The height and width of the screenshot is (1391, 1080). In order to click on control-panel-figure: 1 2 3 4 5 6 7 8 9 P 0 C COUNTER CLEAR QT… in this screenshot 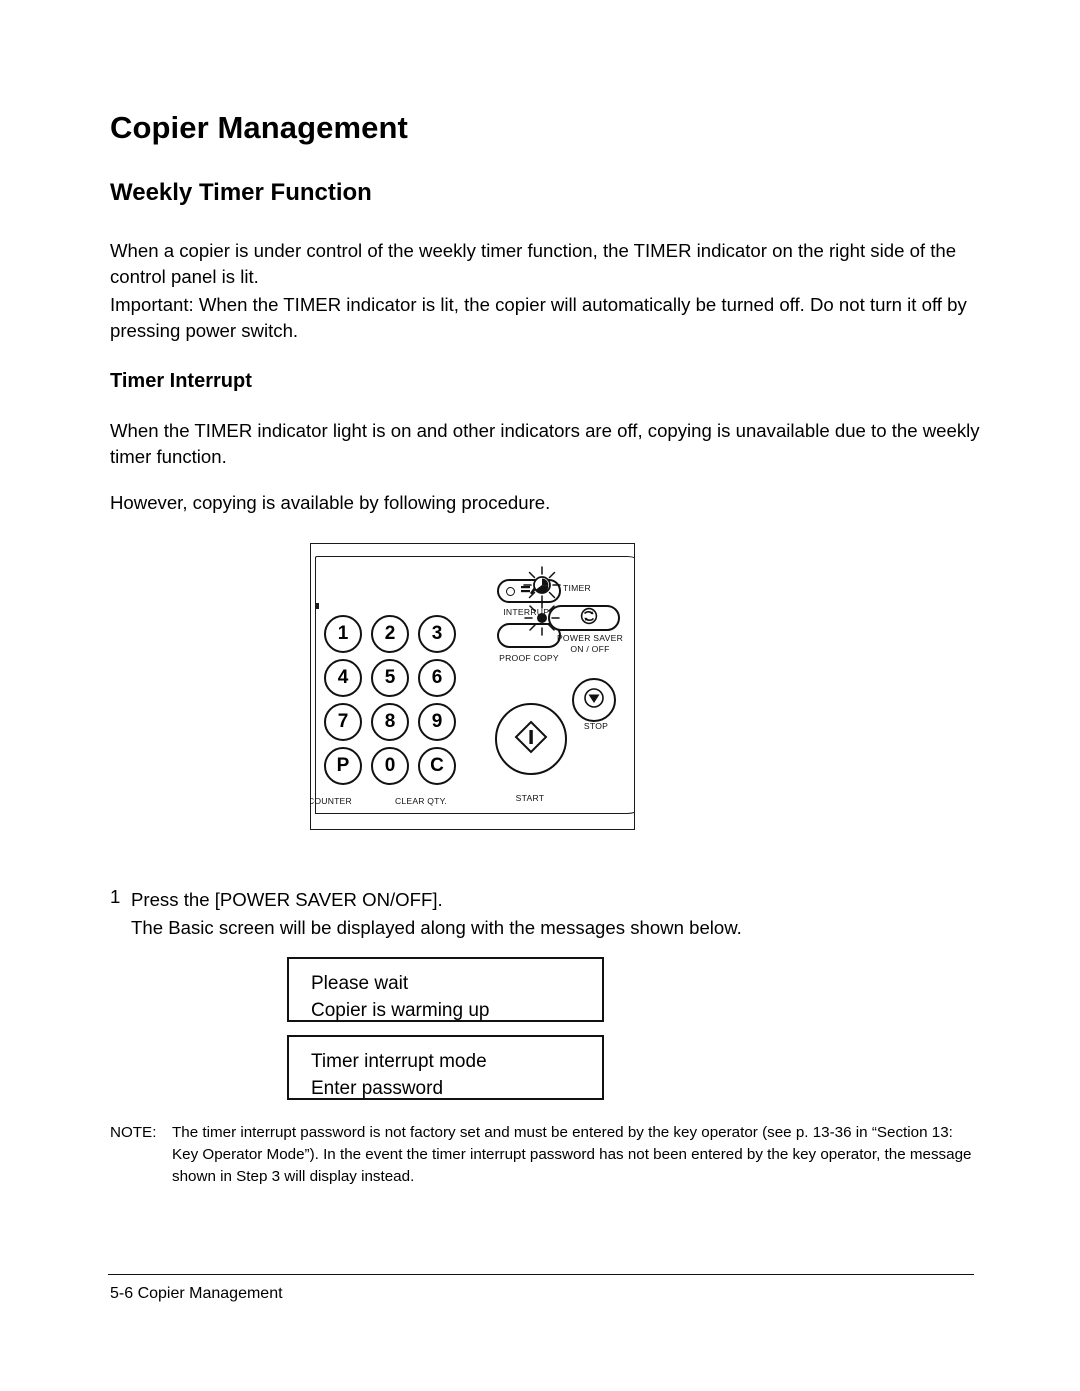, I will do `click(472, 686)`.